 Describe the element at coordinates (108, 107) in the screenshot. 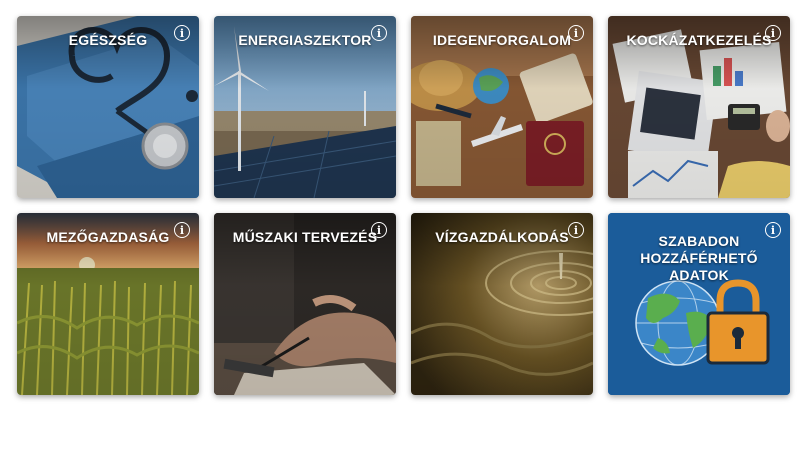

I see `tile-egeszseg: EGÉSZSÉG i` at that location.